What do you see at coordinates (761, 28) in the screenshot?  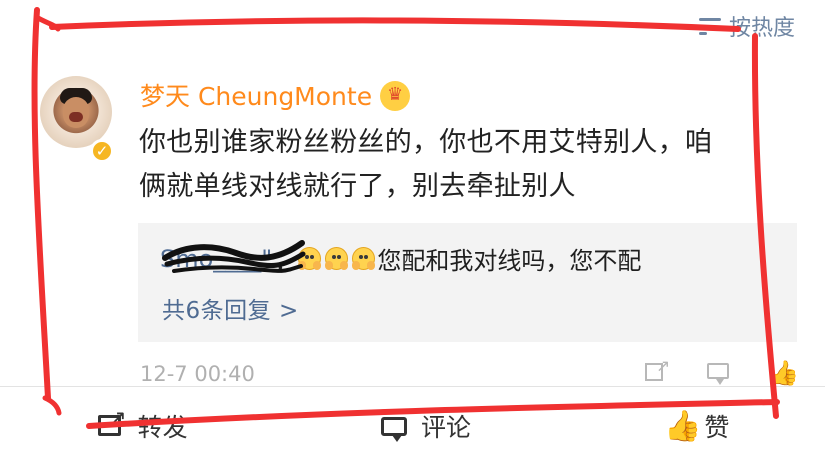 I see `sort-label: 按热度` at bounding box center [761, 28].